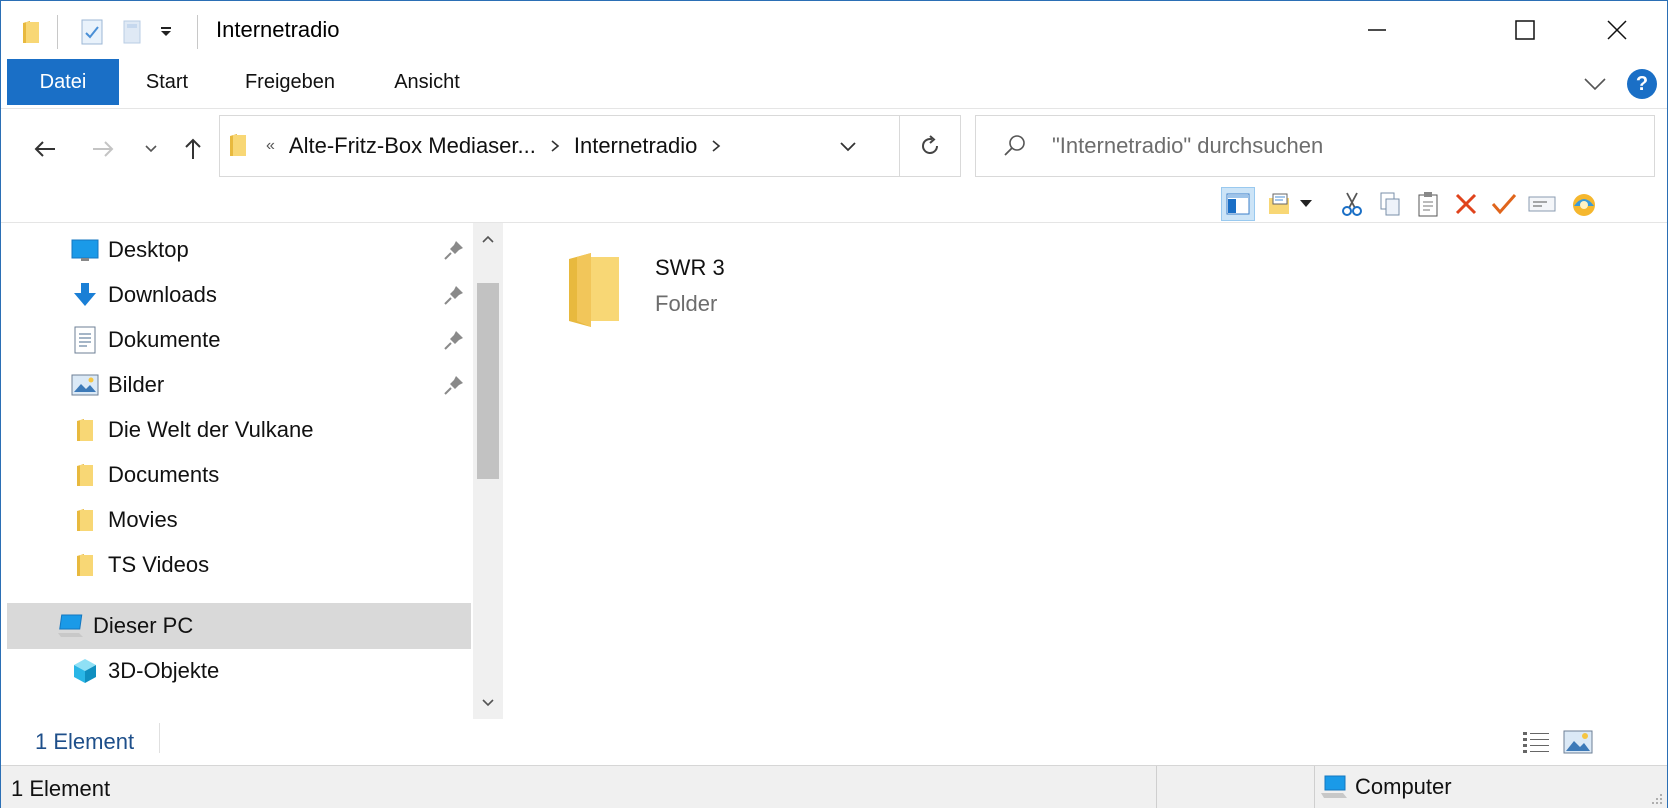  What do you see at coordinates (690, 267) in the screenshot?
I see `file-name: SWR 3` at bounding box center [690, 267].